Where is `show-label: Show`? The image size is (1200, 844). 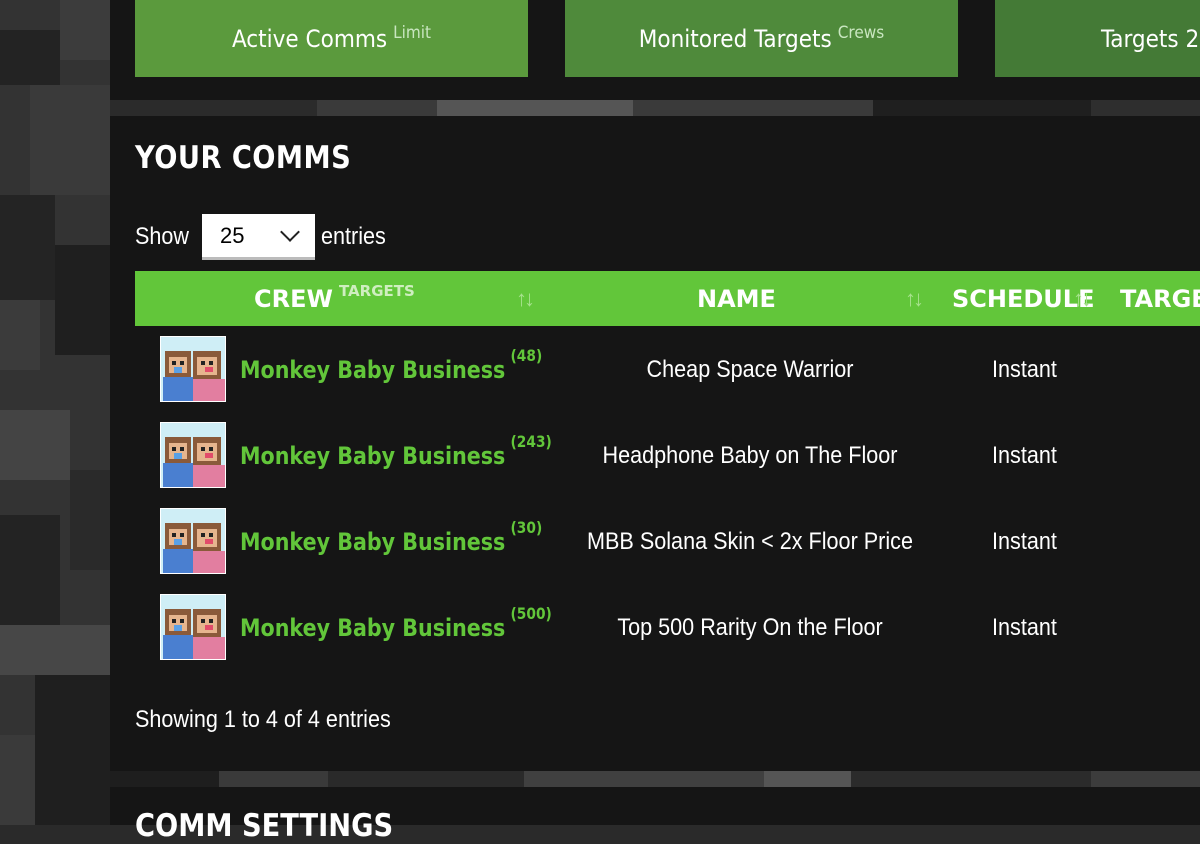 show-label: Show is located at coordinates (162, 236).